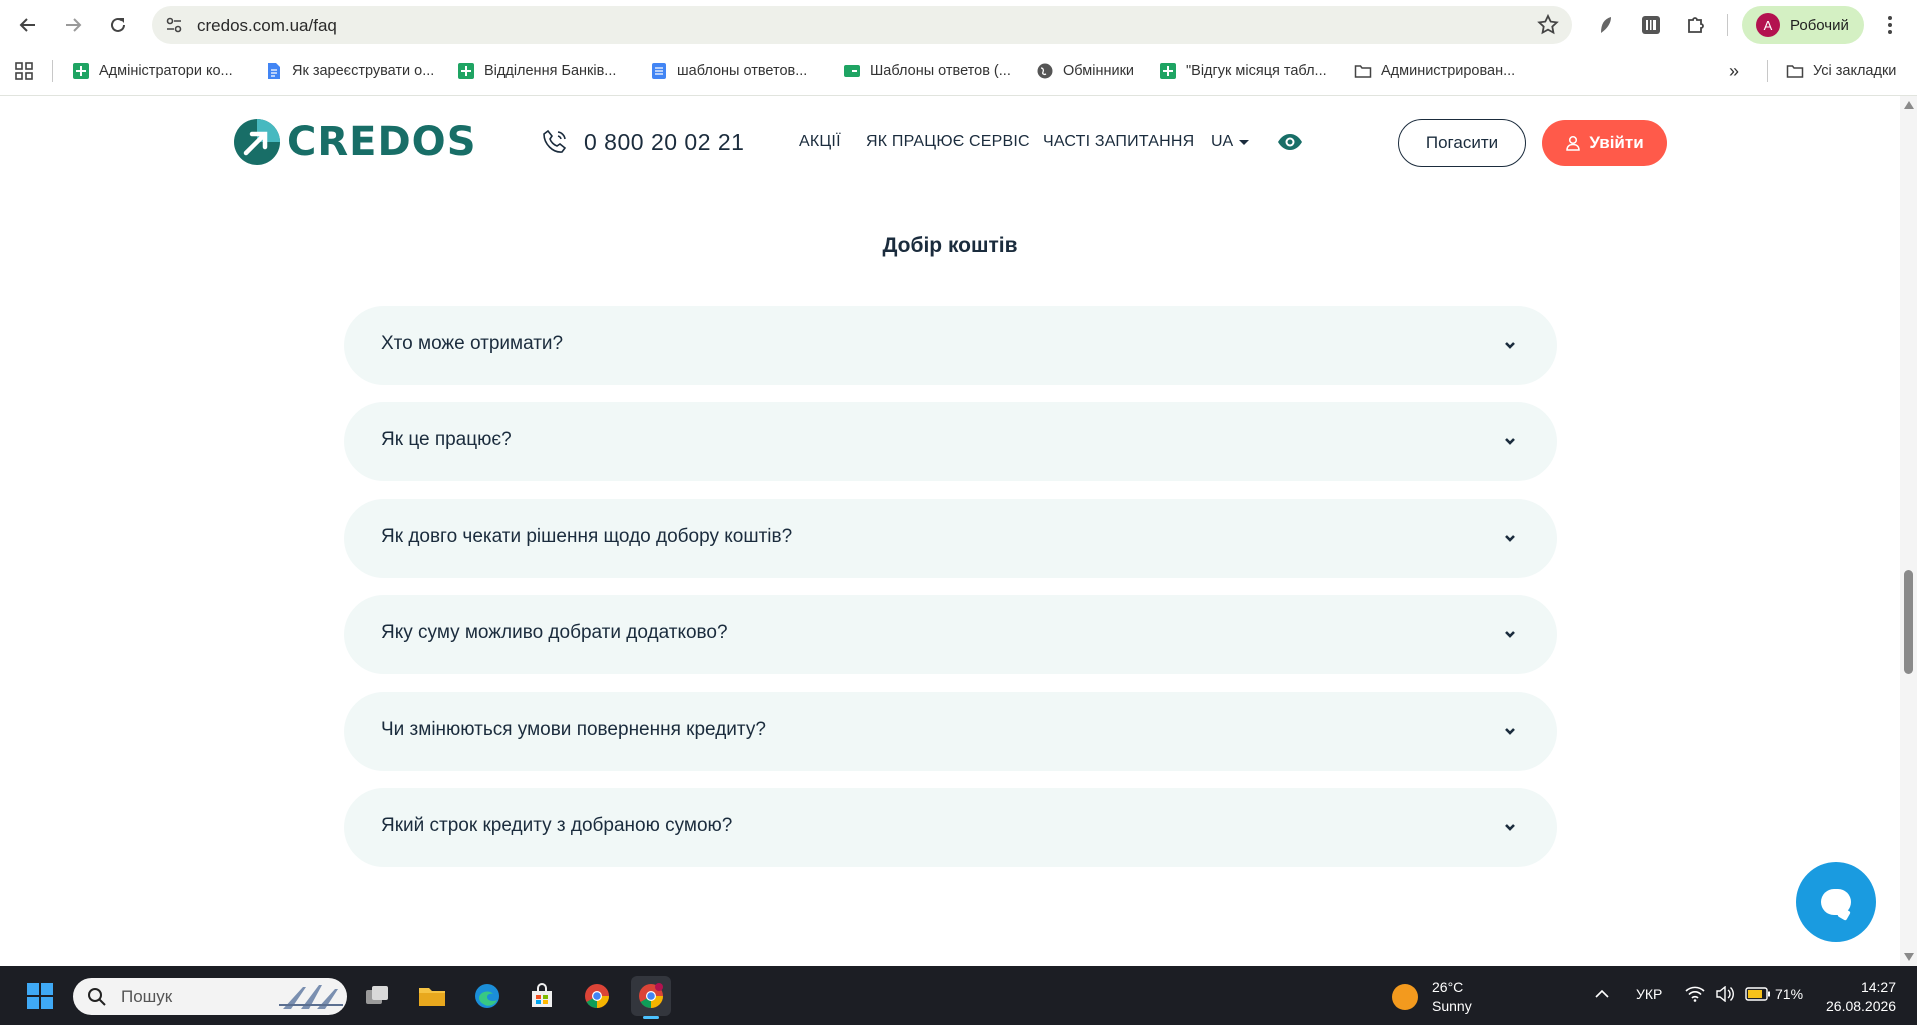 This screenshot has height=1025, width=1917. What do you see at coordinates (174, 25) in the screenshot?
I see `site-settings-icon` at bounding box center [174, 25].